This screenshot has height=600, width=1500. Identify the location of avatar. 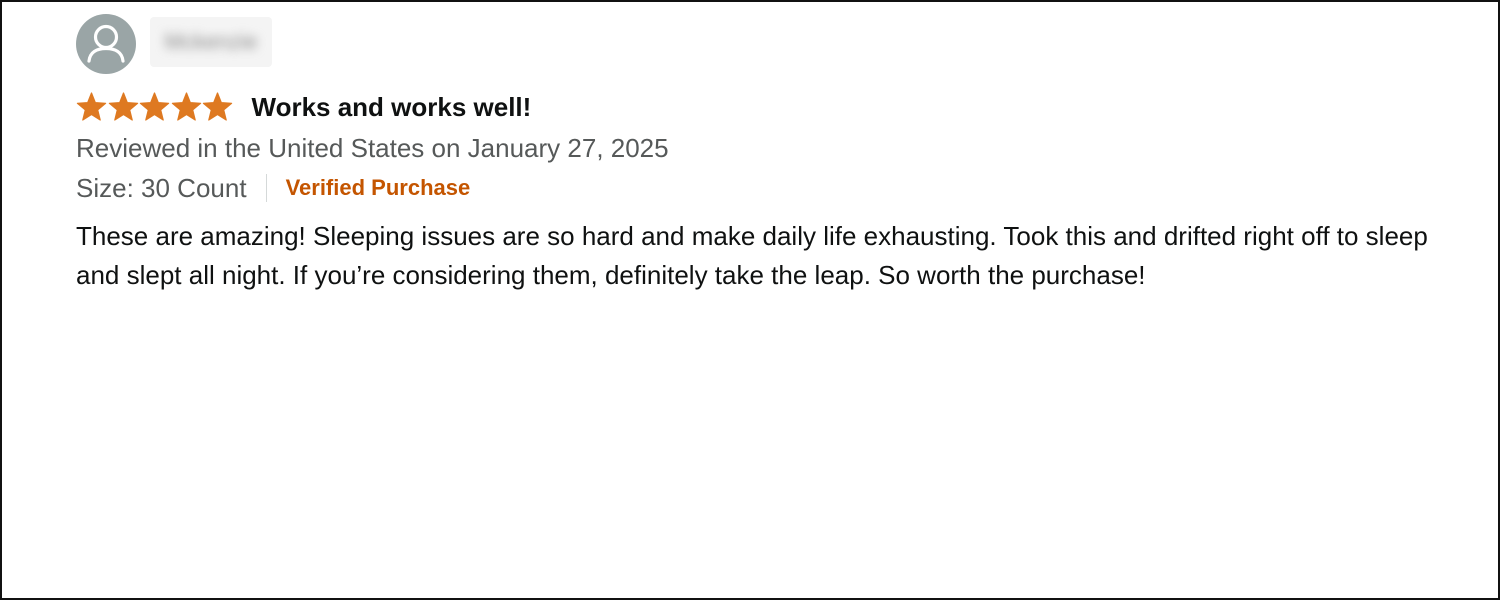
(106, 44).